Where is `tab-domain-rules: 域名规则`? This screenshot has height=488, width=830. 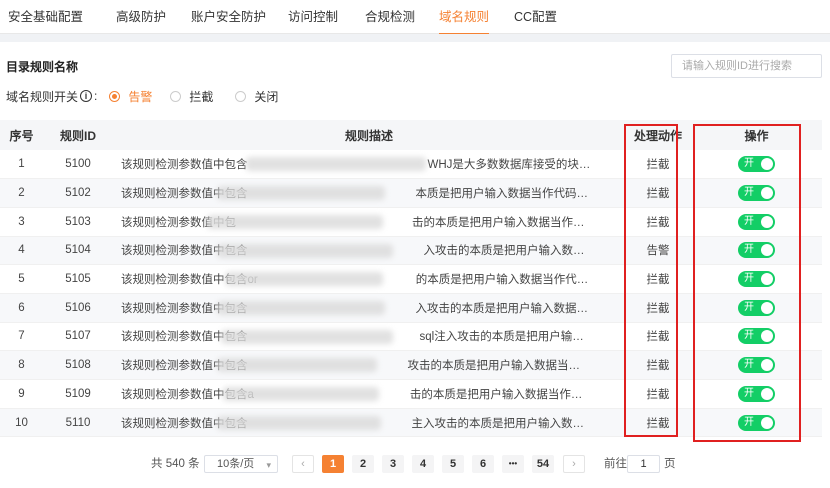
tab-domain-rules: 域名规则 is located at coordinates (464, 17).